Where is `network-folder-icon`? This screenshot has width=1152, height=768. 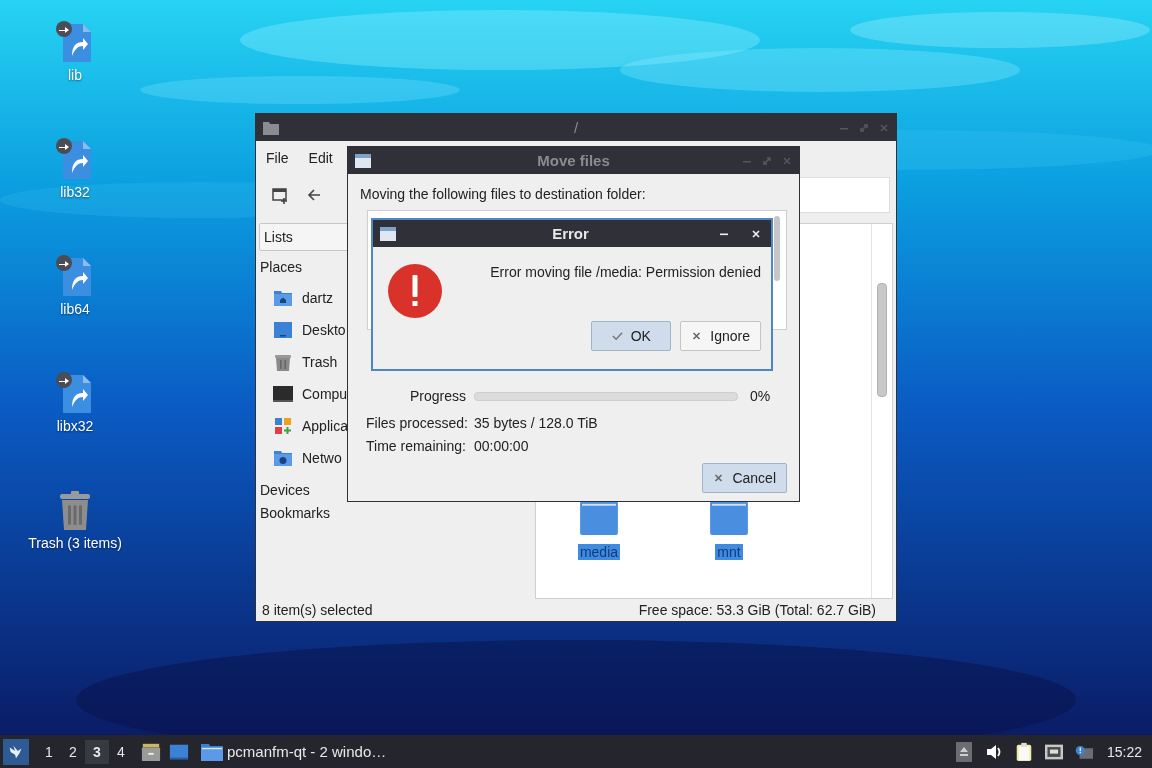 network-folder-icon is located at coordinates (283, 458).